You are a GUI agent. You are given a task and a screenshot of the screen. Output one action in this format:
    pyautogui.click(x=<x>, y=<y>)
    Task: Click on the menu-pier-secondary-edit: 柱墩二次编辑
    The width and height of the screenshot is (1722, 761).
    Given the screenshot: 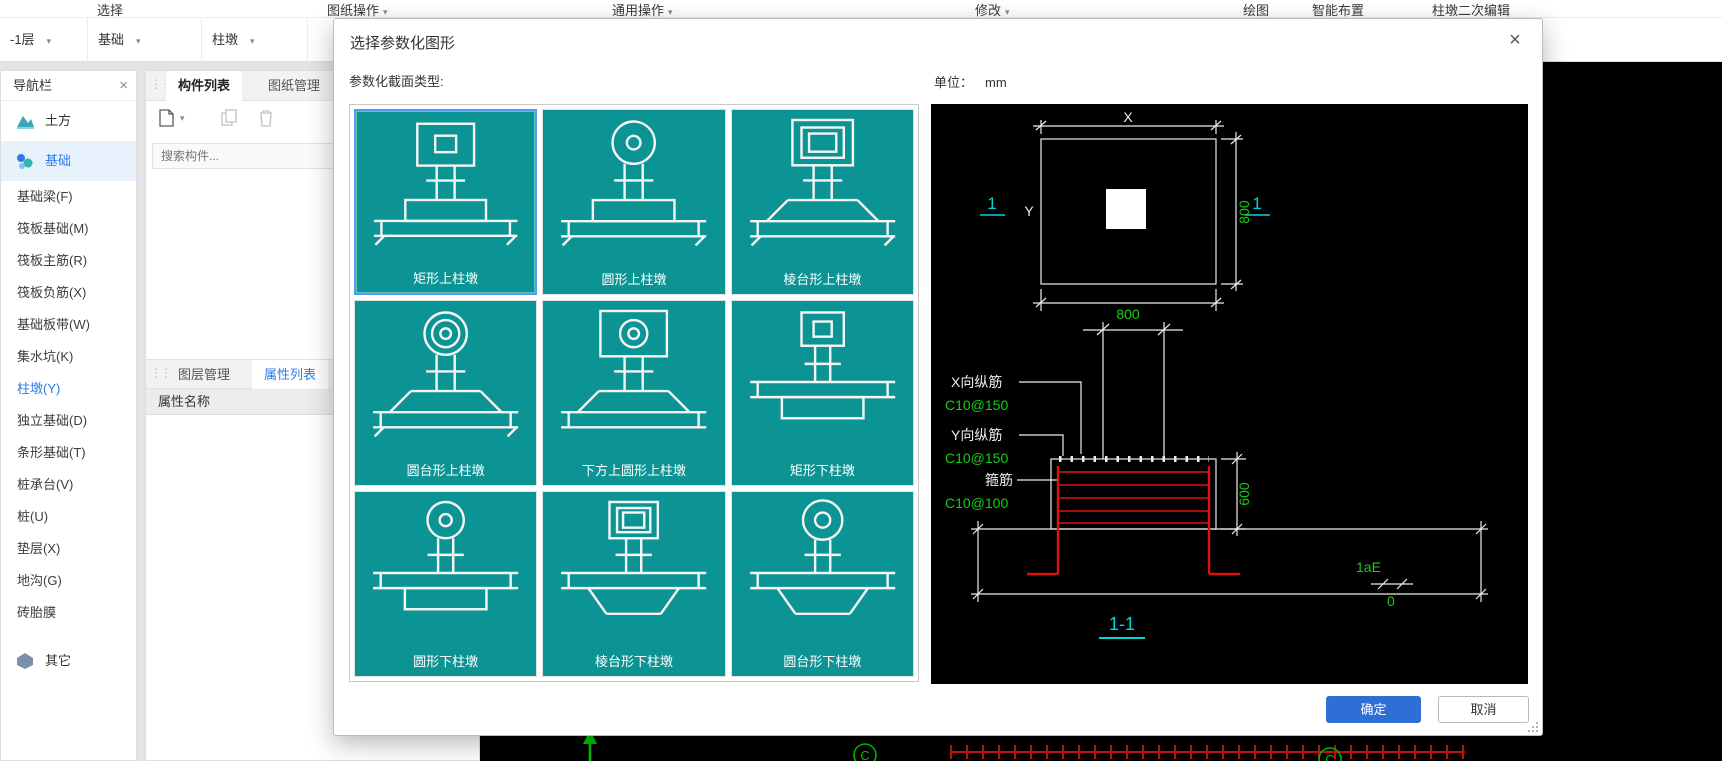 What is the action you would take?
    pyautogui.click(x=1471, y=8)
    